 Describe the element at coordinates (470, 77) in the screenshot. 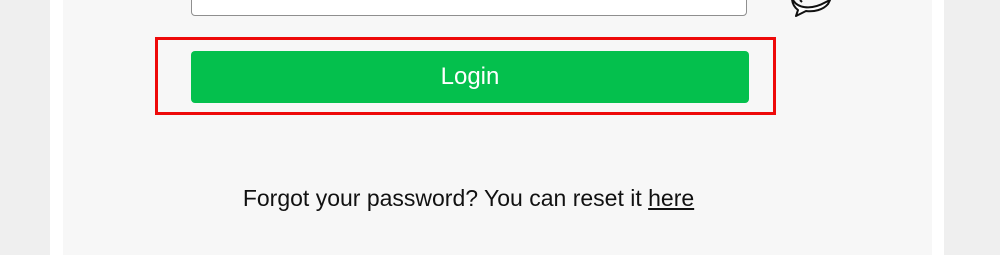

I see `login-button: Login` at that location.